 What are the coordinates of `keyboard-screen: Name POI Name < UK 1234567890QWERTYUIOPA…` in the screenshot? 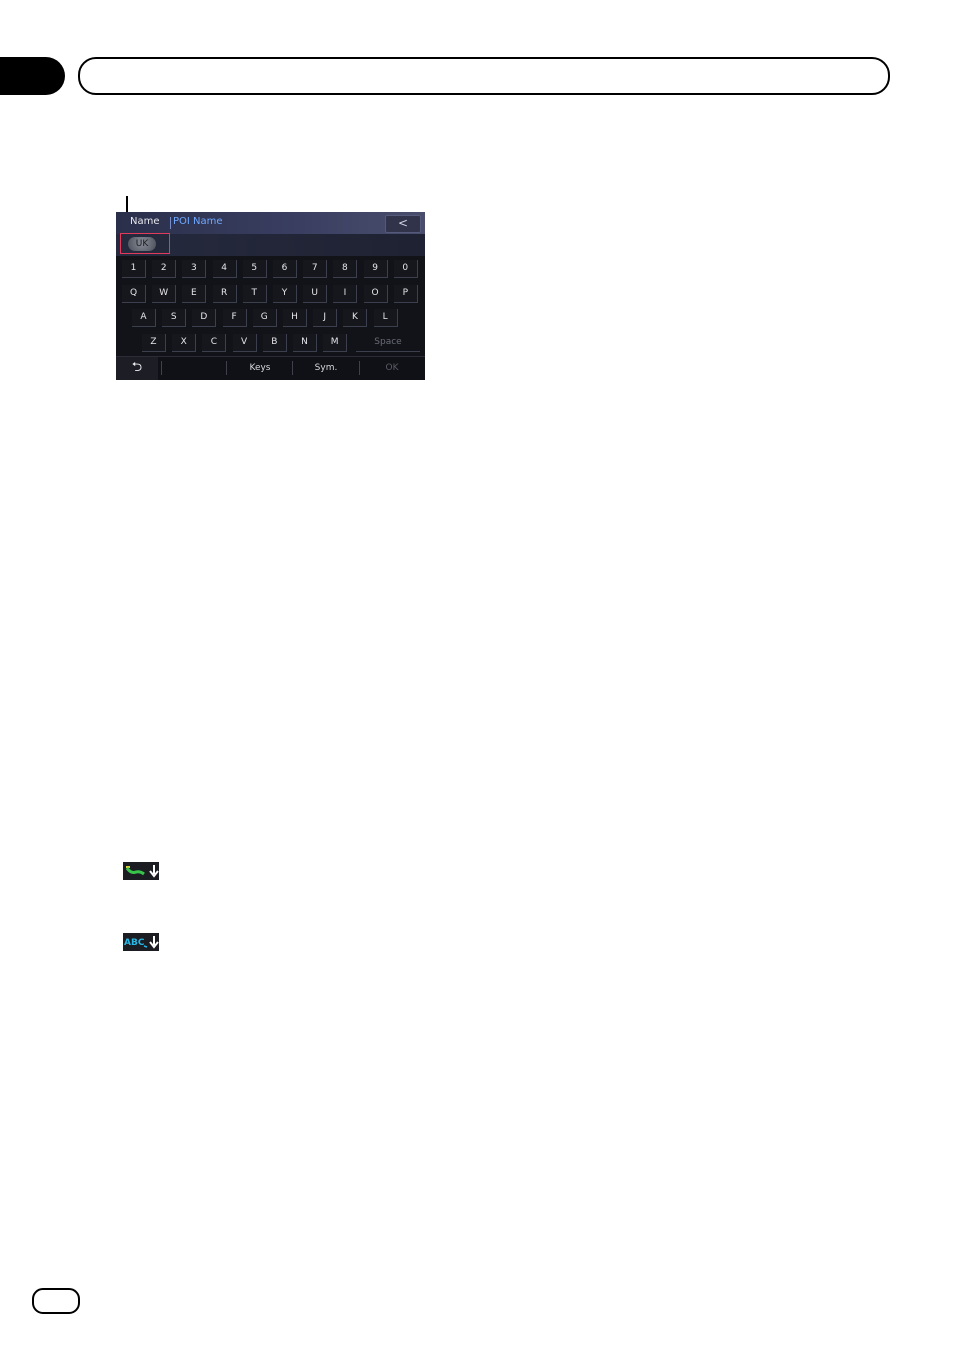 It's located at (270, 296).